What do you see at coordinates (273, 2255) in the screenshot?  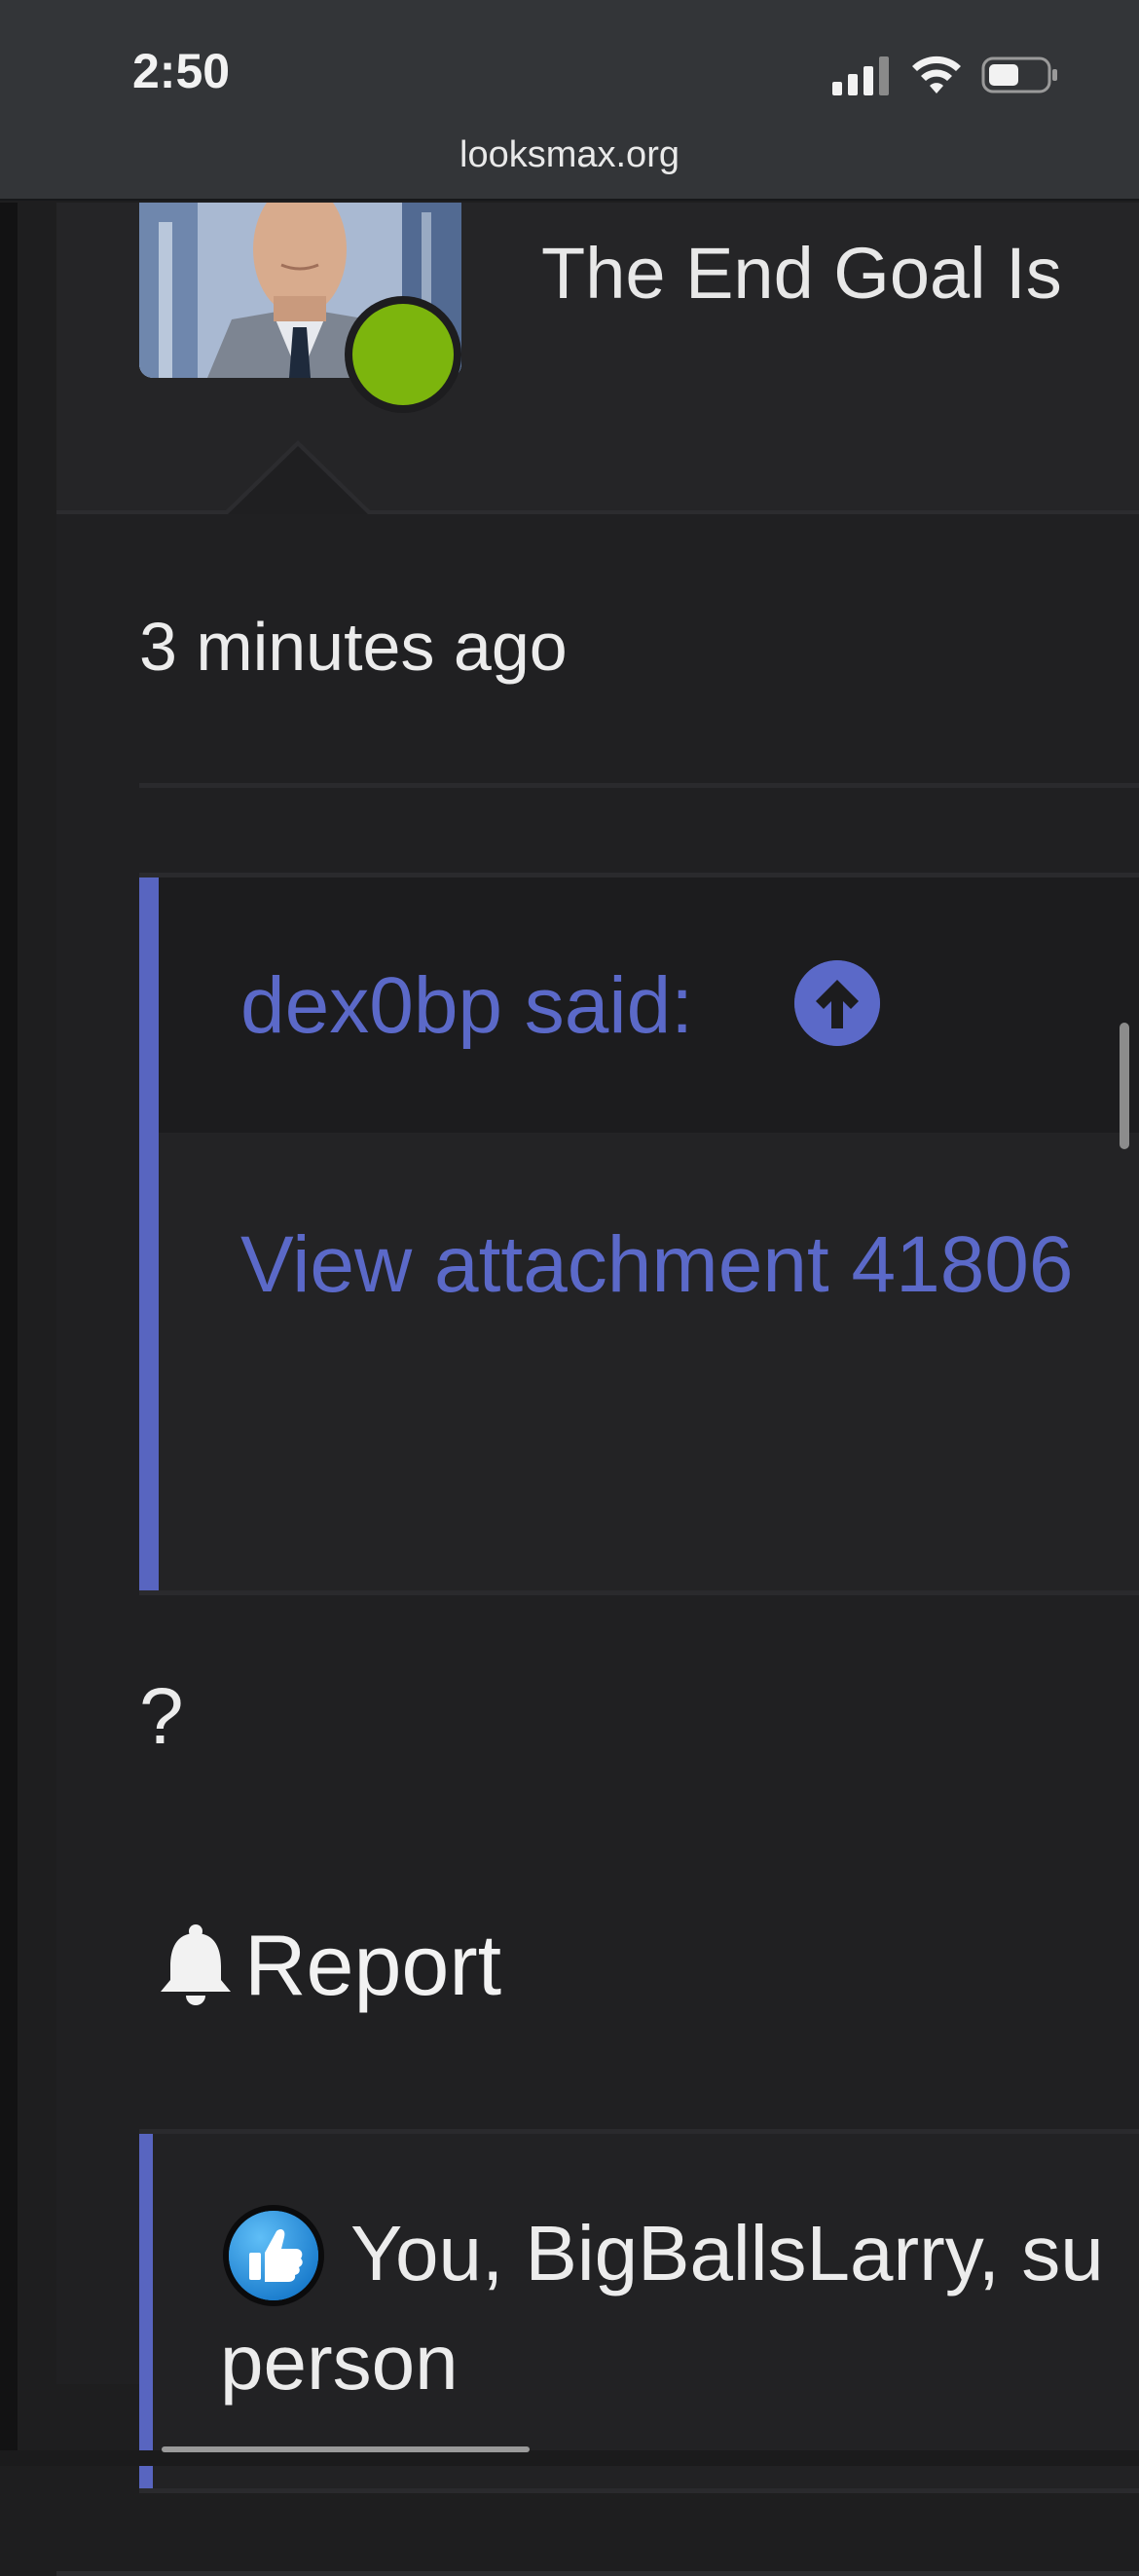 I see `thumbs-up-icon` at bounding box center [273, 2255].